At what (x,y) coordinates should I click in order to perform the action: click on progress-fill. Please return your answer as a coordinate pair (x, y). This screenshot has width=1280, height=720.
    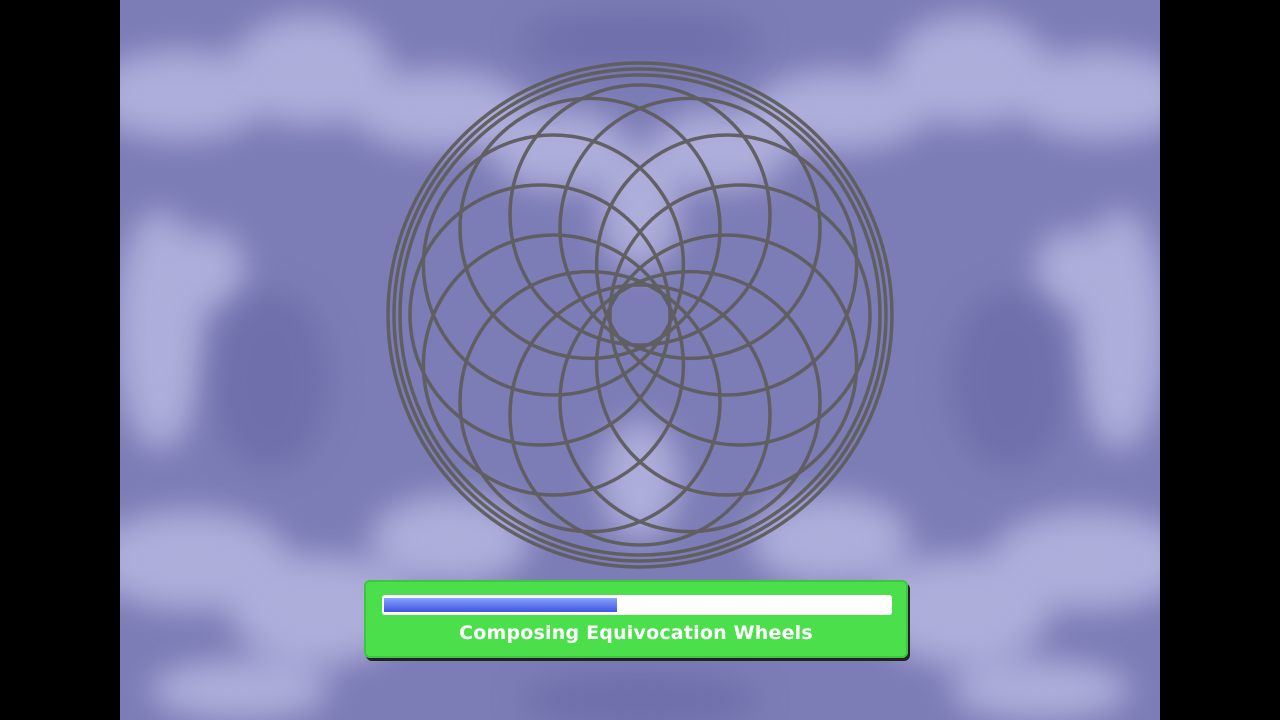
    Looking at the image, I should click on (500, 605).